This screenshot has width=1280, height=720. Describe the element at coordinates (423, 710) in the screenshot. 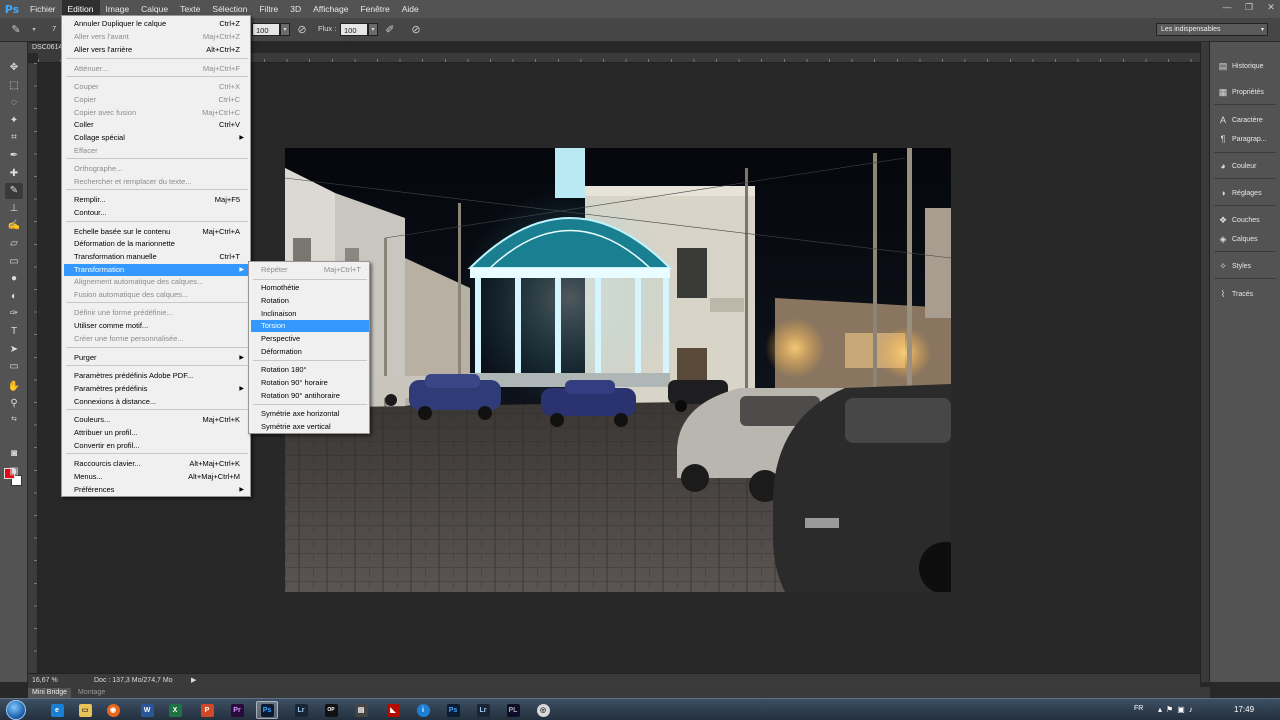

I see `info-taskbar-icon: i` at that location.